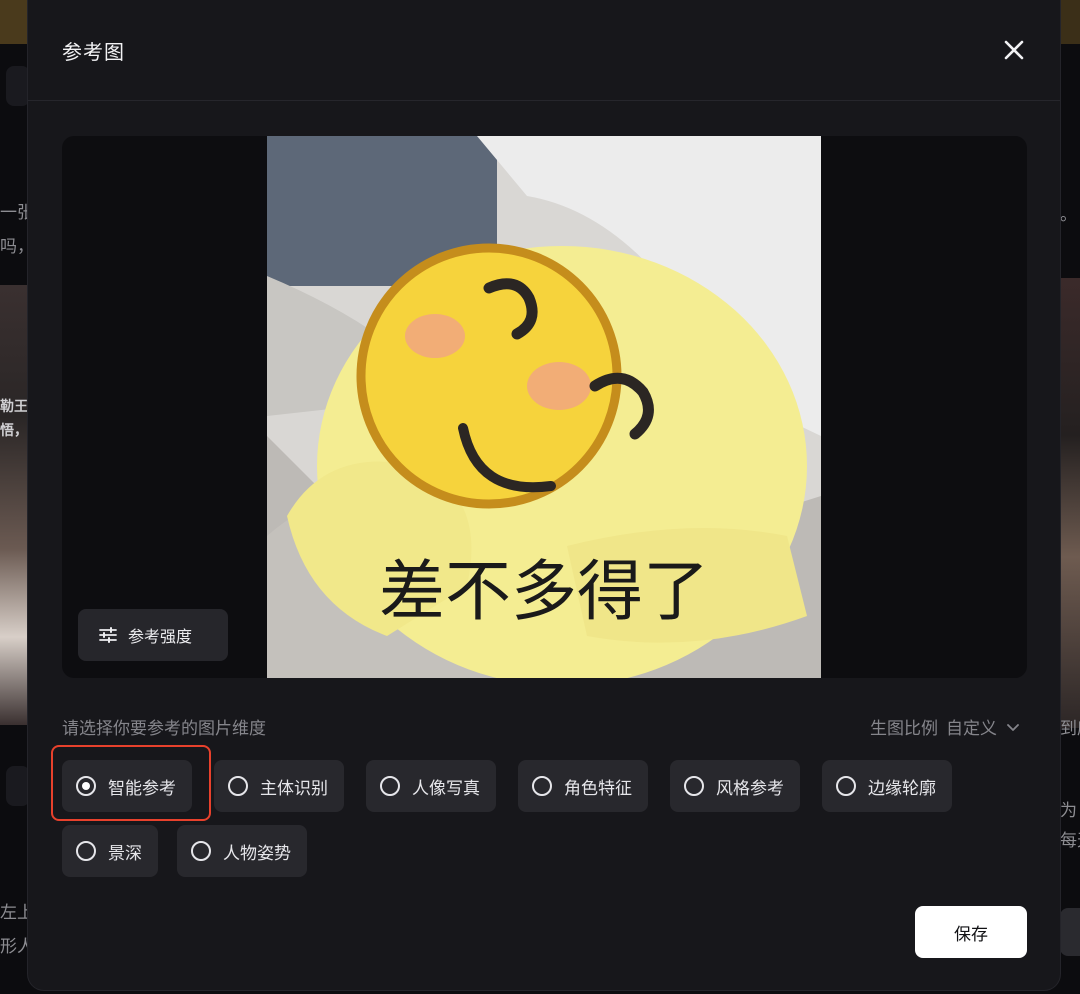 The width and height of the screenshot is (1080, 994). Describe the element at coordinates (971, 932) in the screenshot. I see `save-button: 保存` at that location.